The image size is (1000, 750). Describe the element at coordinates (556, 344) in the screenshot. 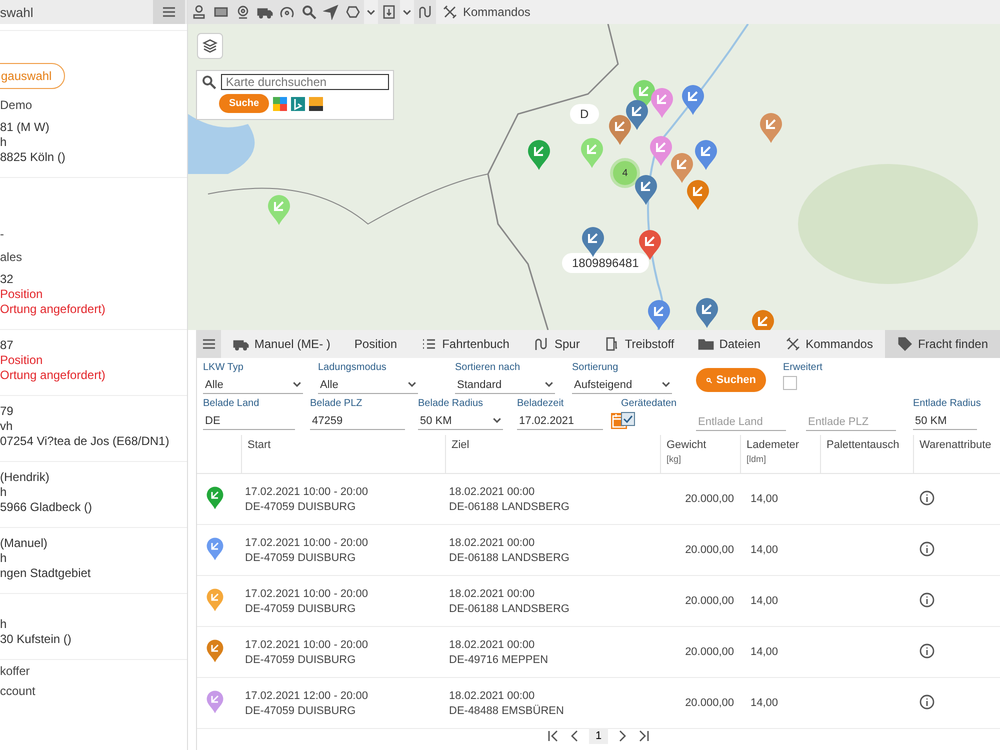

I see `panel-tab: Spur` at that location.